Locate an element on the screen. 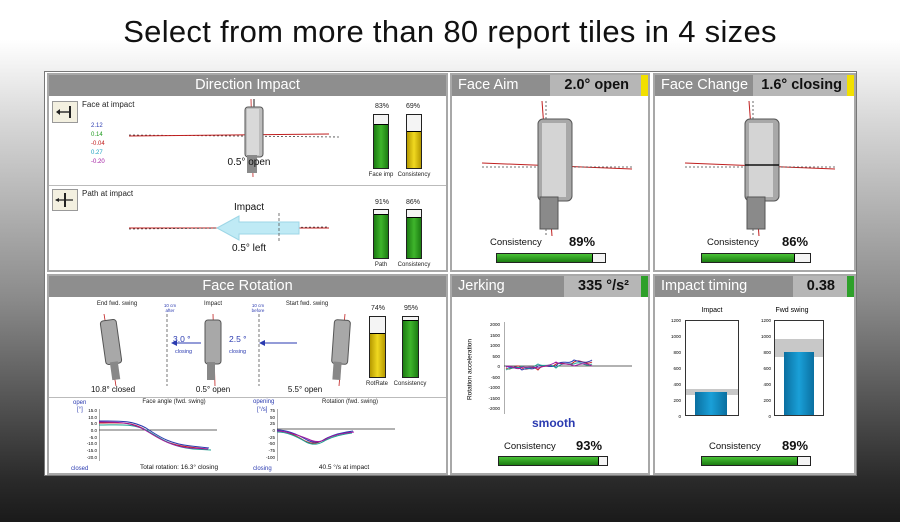 This screenshot has width=900, height=522. tile-title-bar: Jerking 335 °/s² is located at coordinates (550, 286).